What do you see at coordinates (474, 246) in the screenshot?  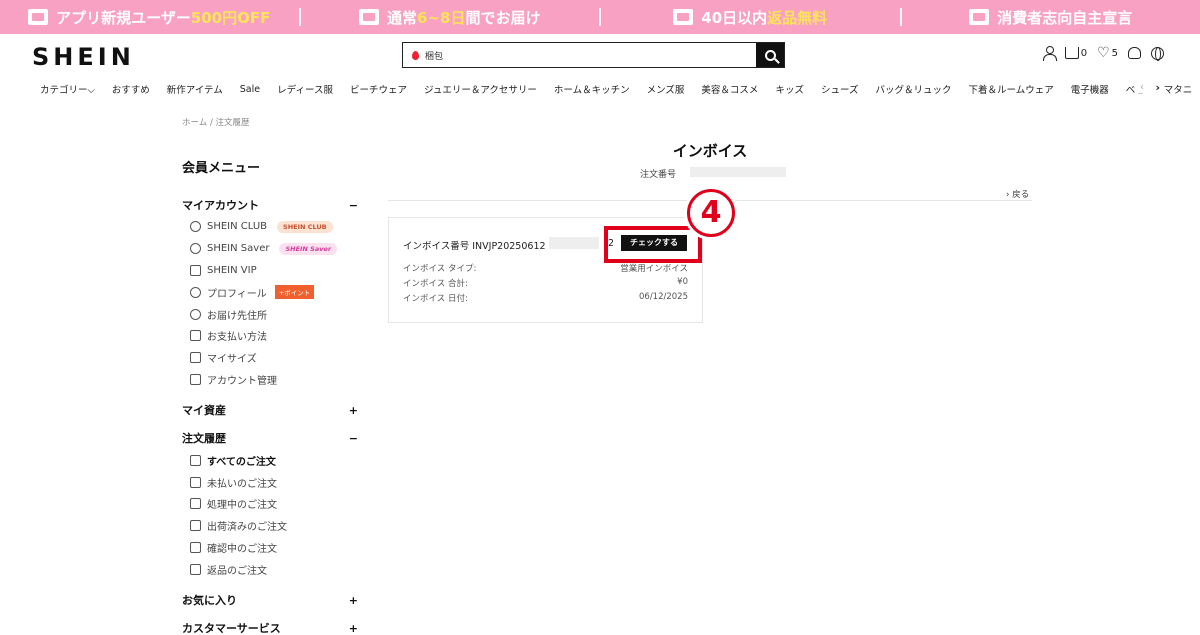 I see `invoice-number: インボイス番号 INVJP20250612` at bounding box center [474, 246].